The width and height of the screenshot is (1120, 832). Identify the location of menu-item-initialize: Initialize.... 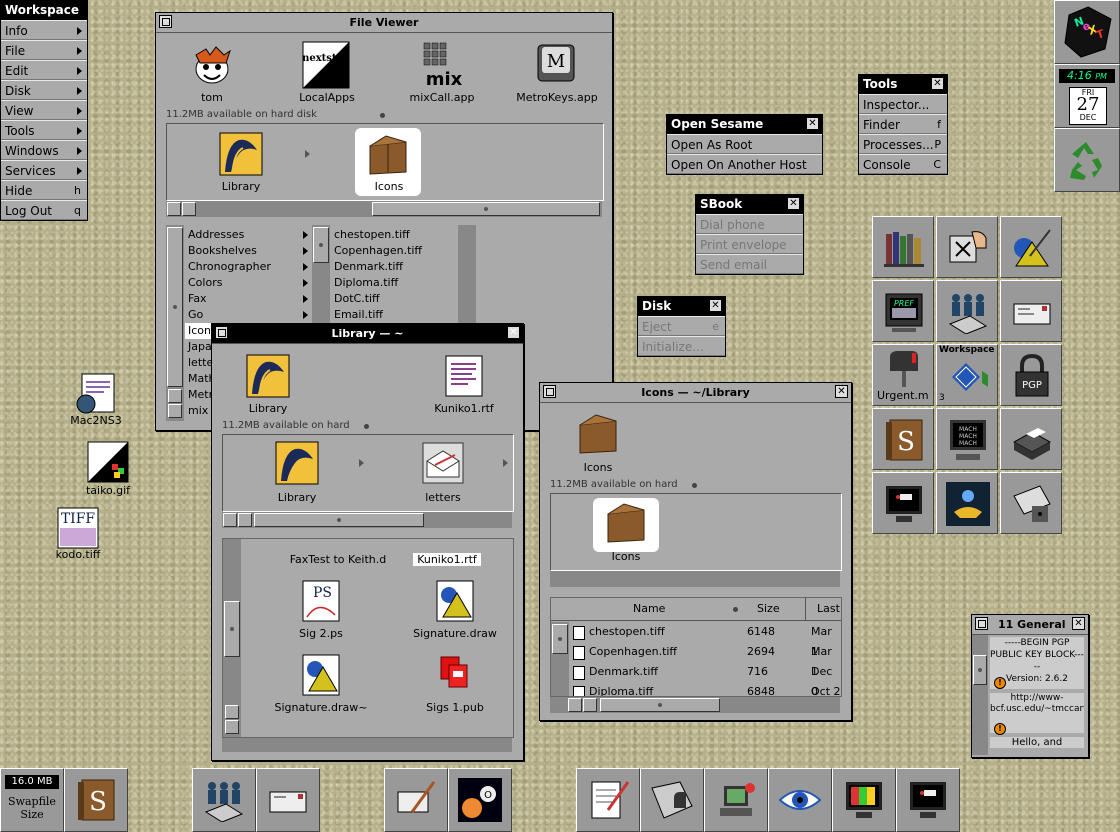
(681, 346).